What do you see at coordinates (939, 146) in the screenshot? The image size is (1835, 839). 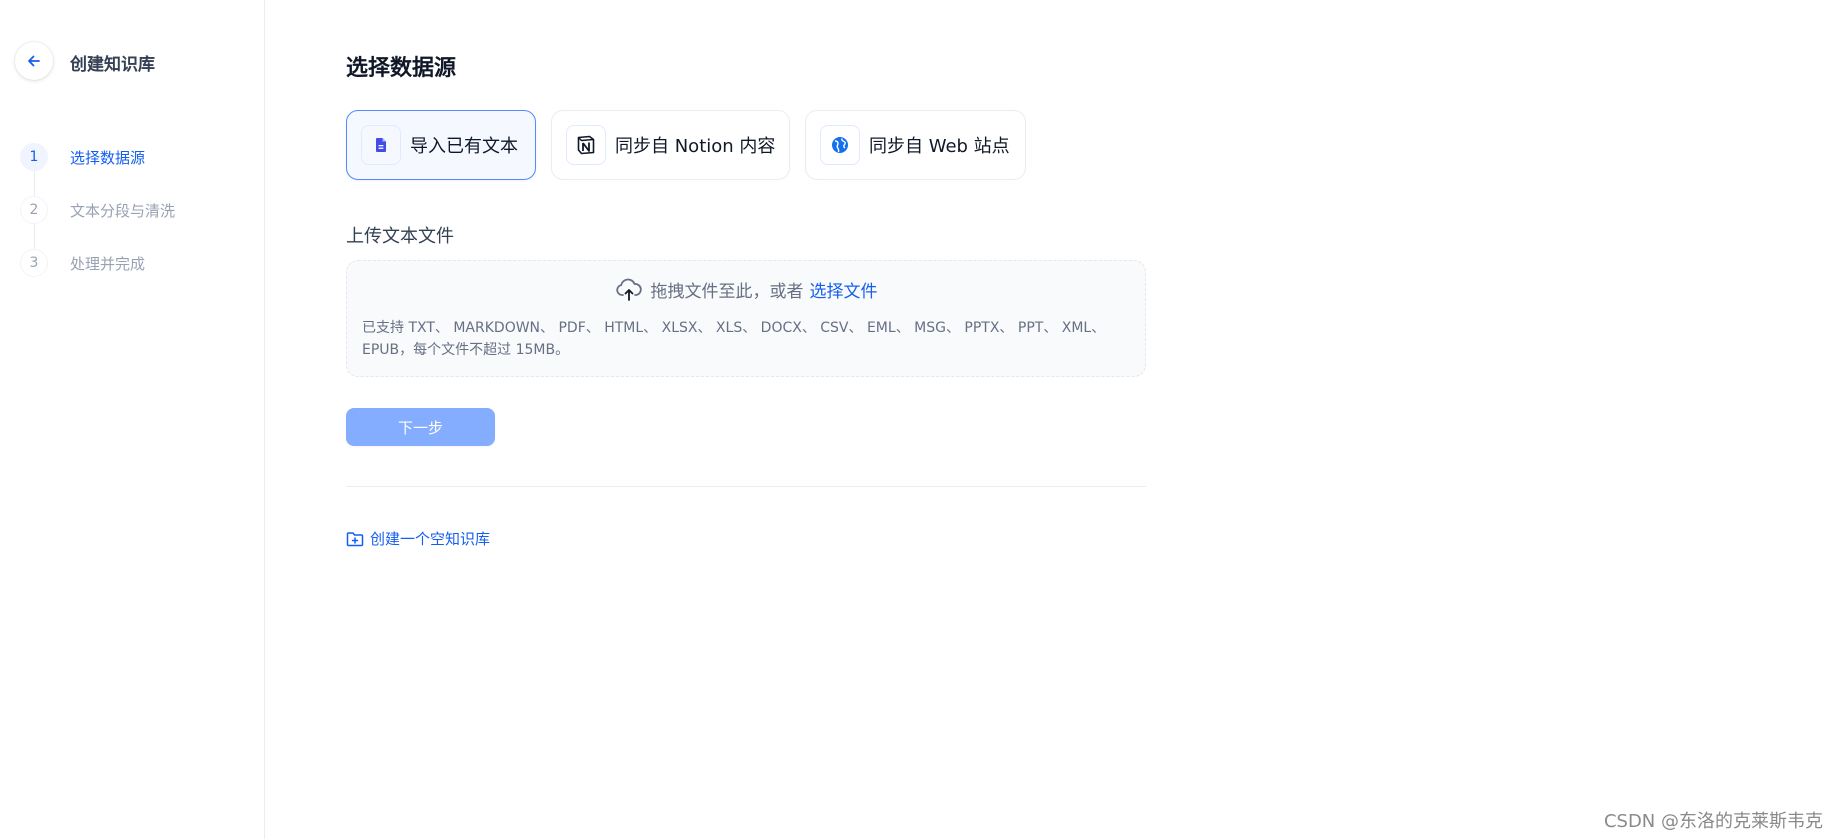 I see `source-option-label: 同步自 Web 站点` at bounding box center [939, 146].